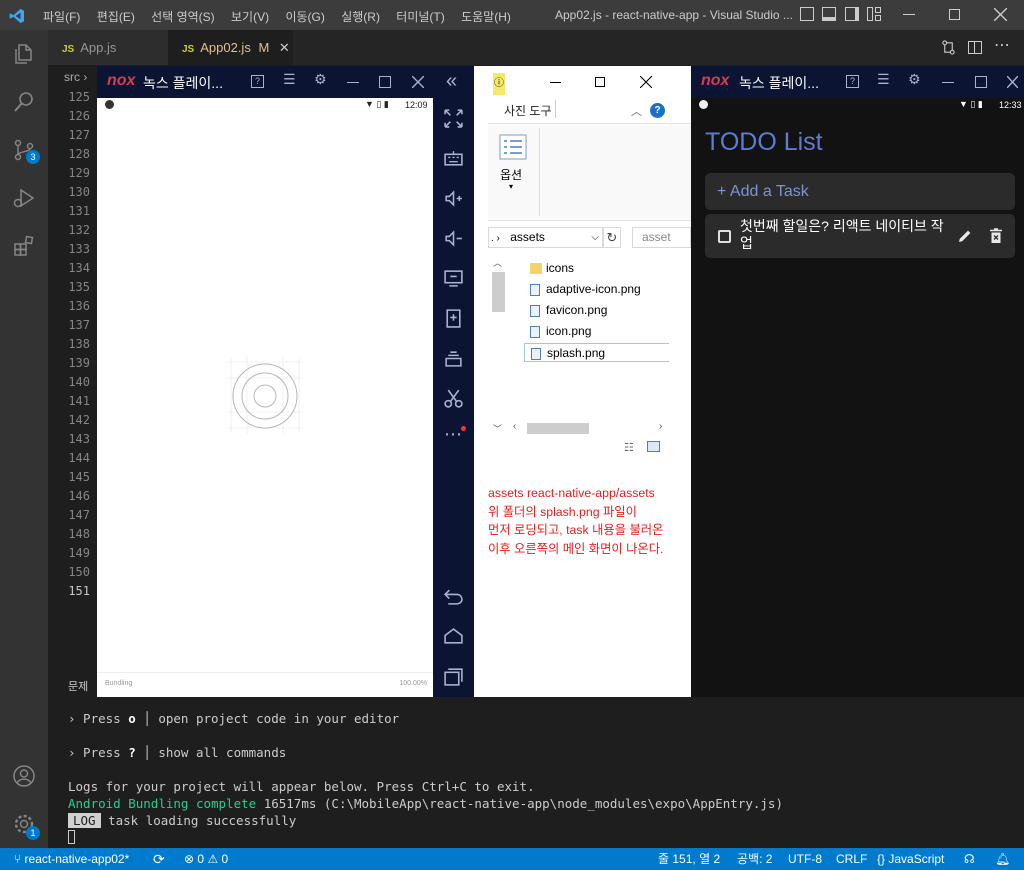 The width and height of the screenshot is (1024, 870). What do you see at coordinates (159, 859) in the screenshot?
I see `sync-icon: ⟳` at bounding box center [159, 859].